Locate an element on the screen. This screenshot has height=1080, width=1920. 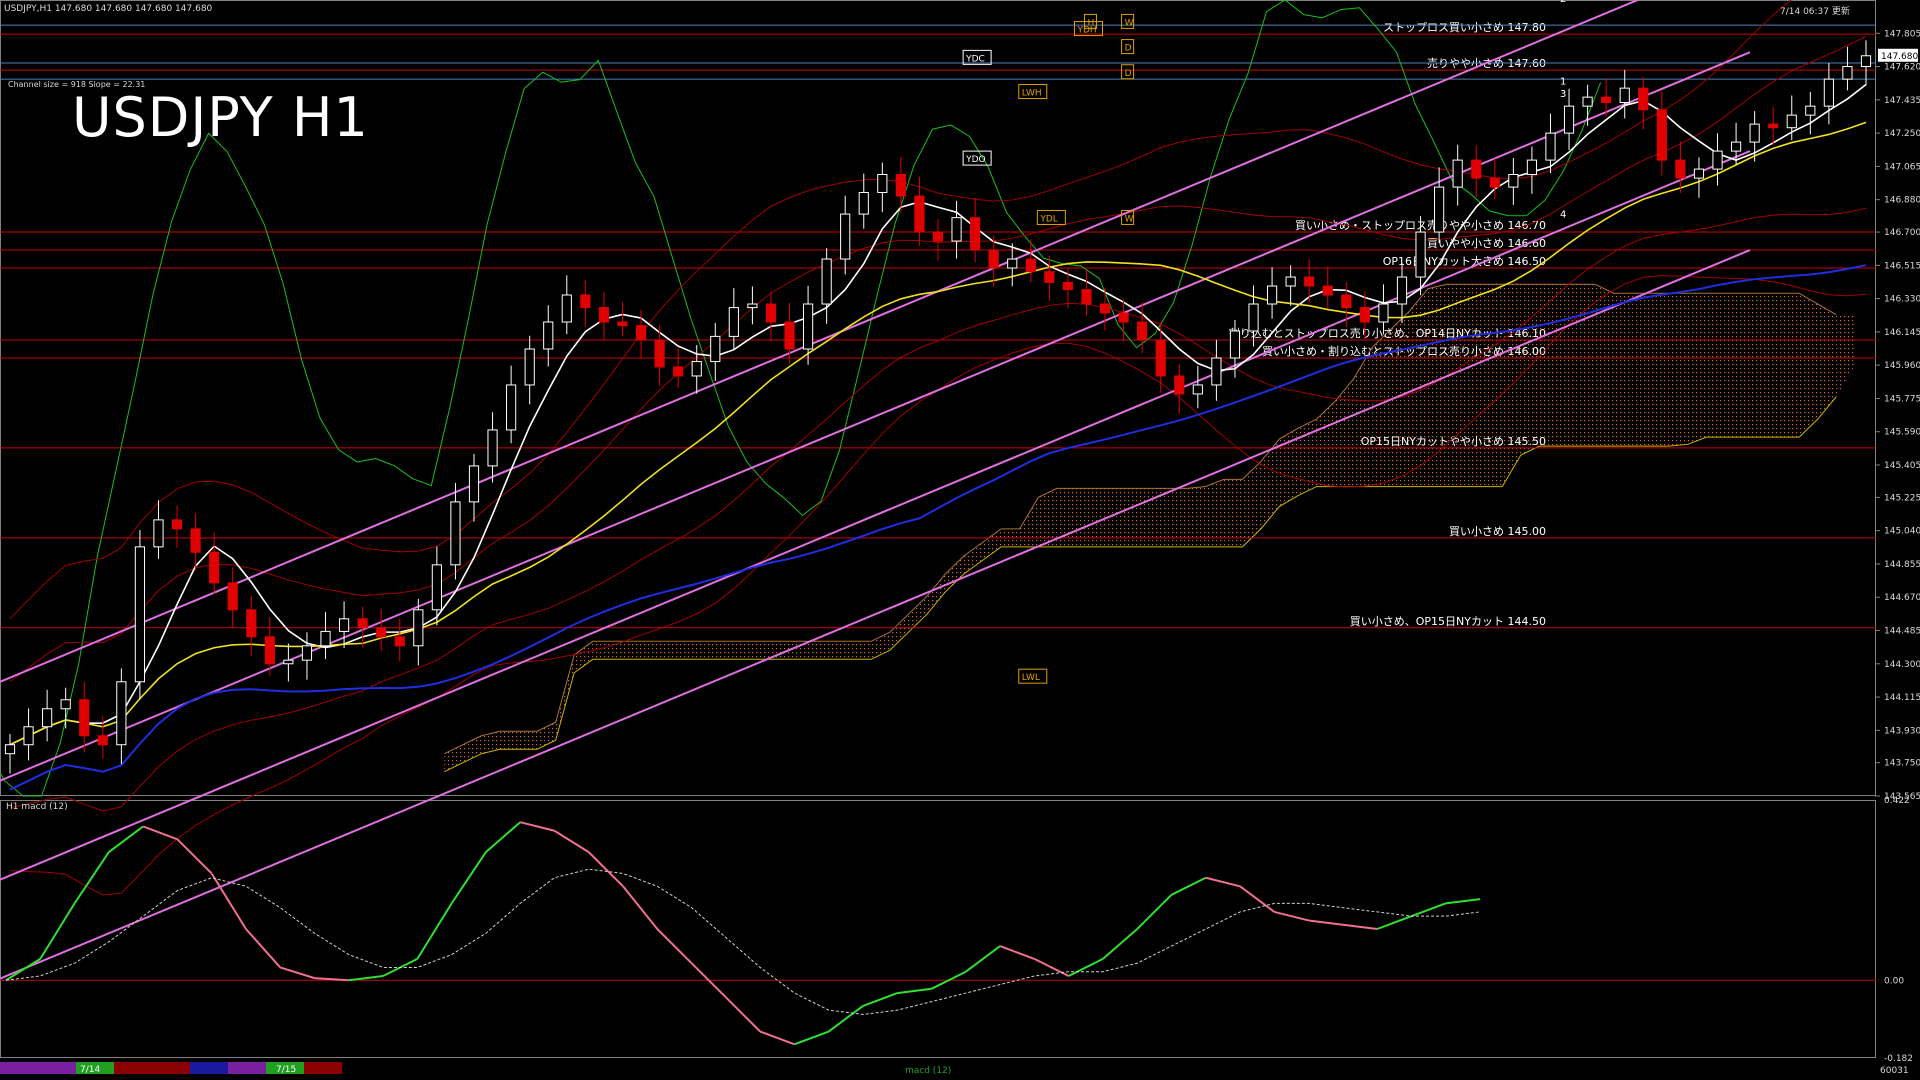
badge-label: D is located at coordinates (1128, 74).